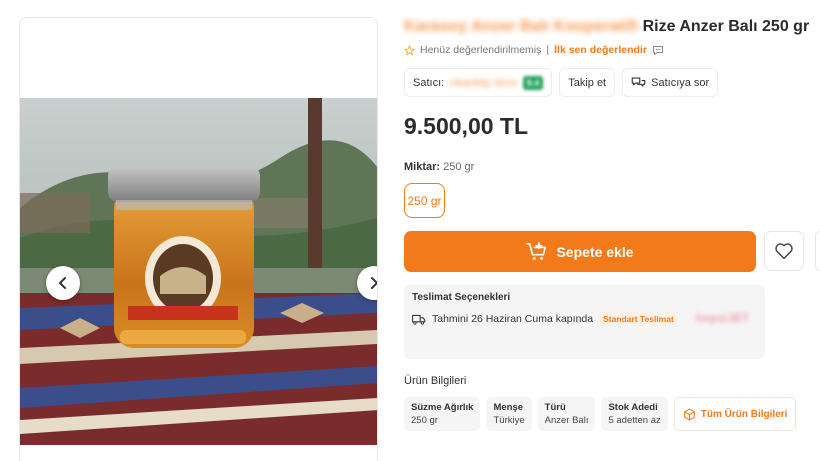 Image resolution: width=820 pixels, height=461 pixels. Describe the element at coordinates (442, 414) in the screenshot. I see `info-card-weight: Süzme Ağırlık 250 gr` at that location.